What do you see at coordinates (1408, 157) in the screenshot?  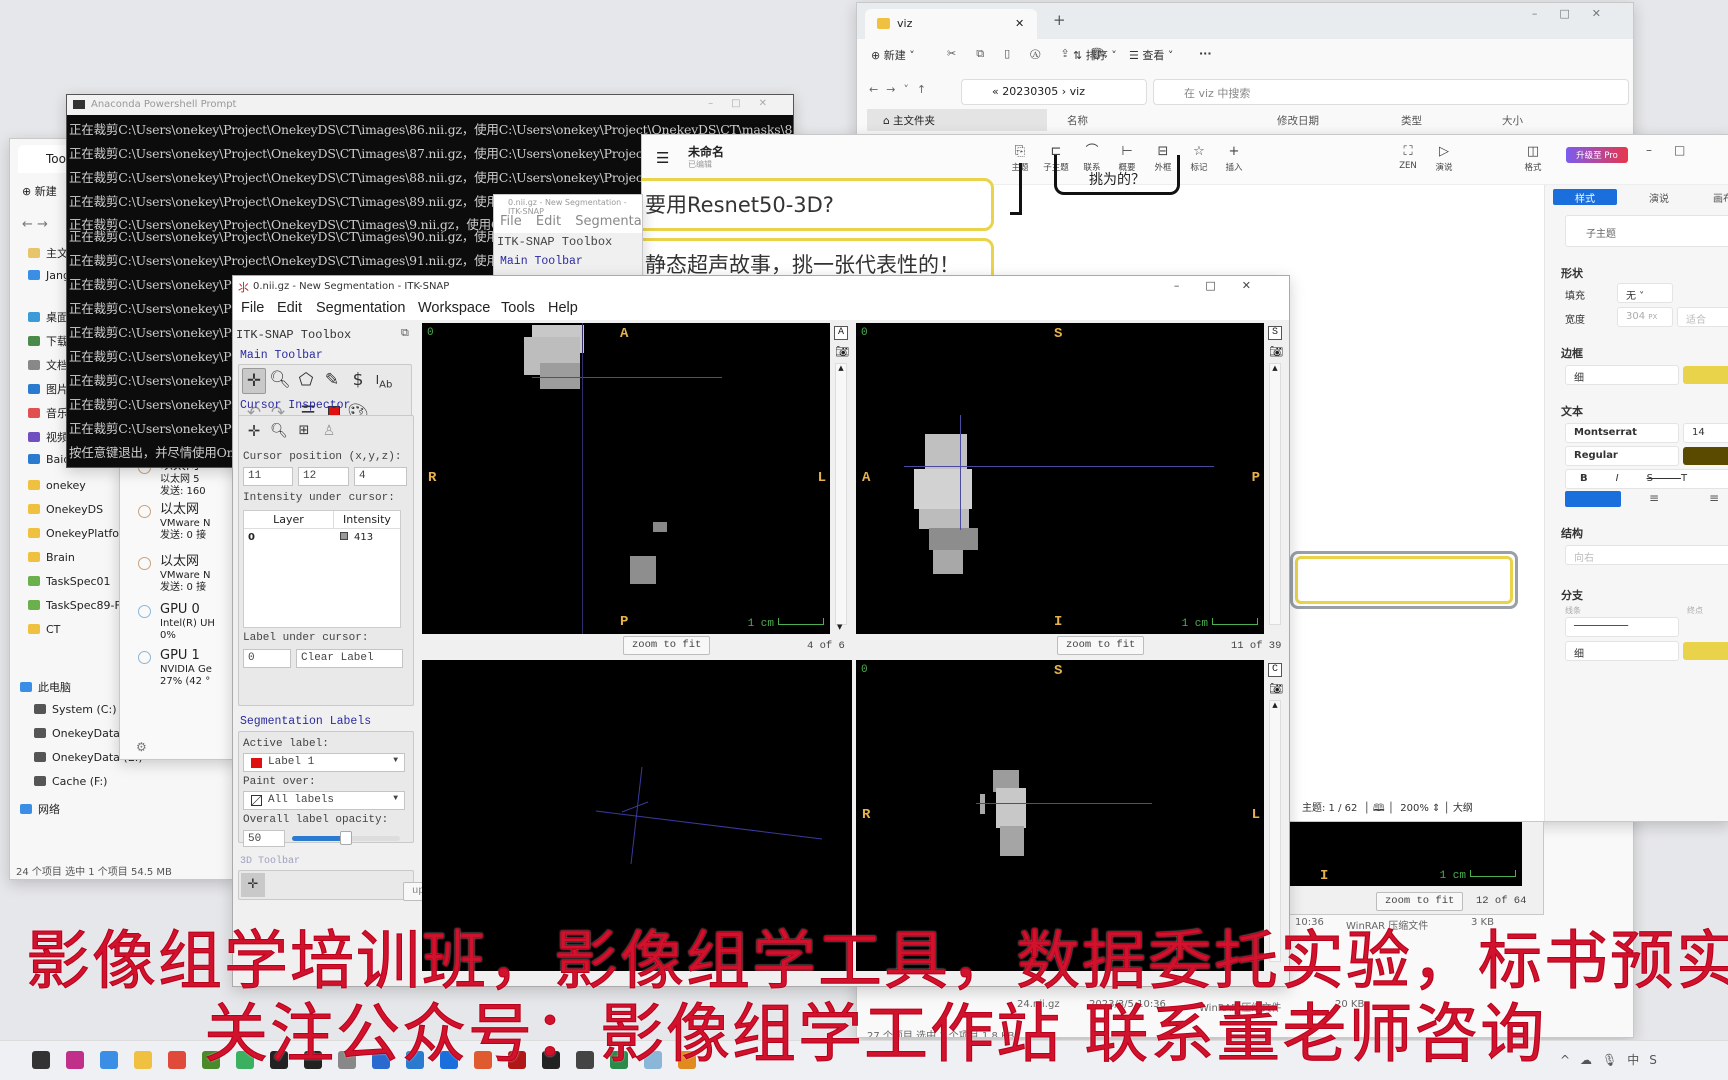 I see `toolbar-7-button: ⛶ ZEN` at bounding box center [1408, 157].